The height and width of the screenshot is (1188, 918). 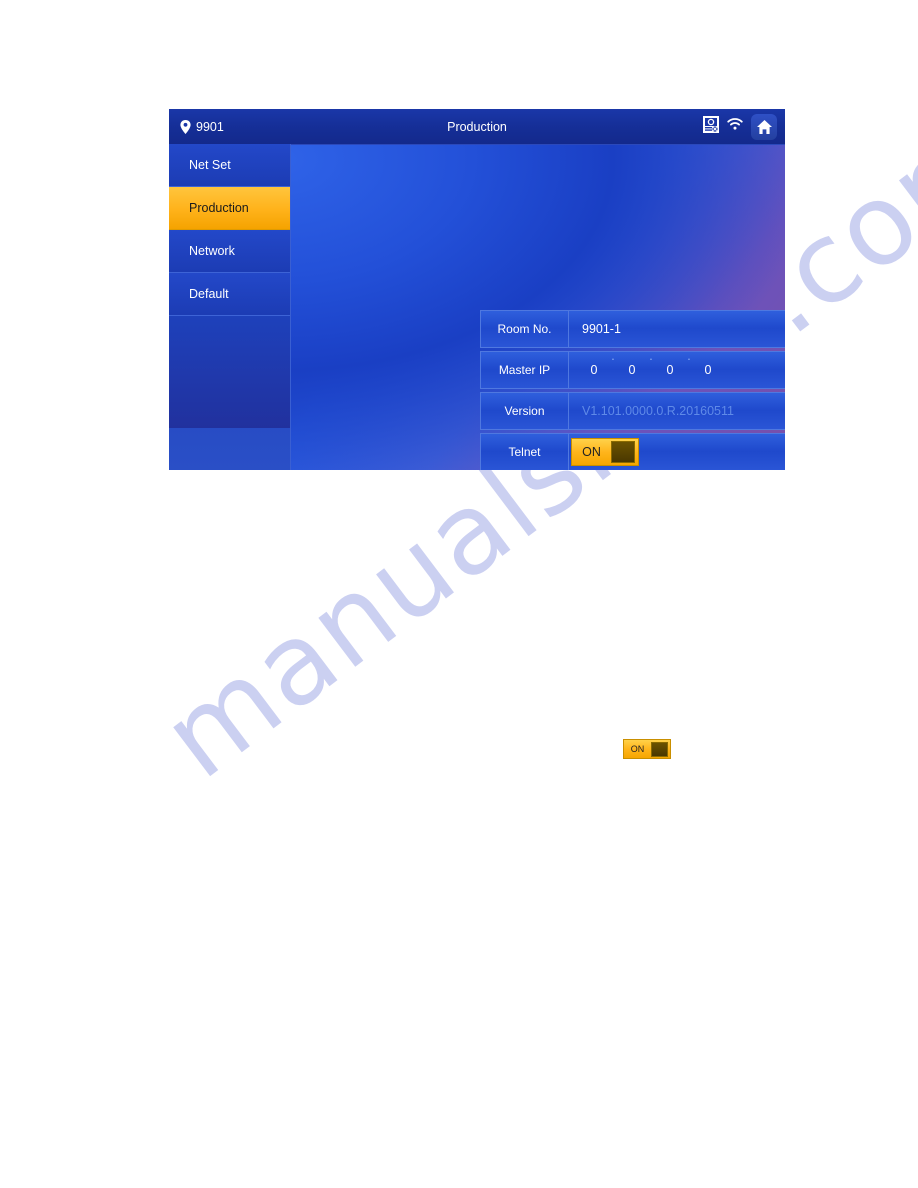 I want to click on home-icon, so click(x=764, y=126).